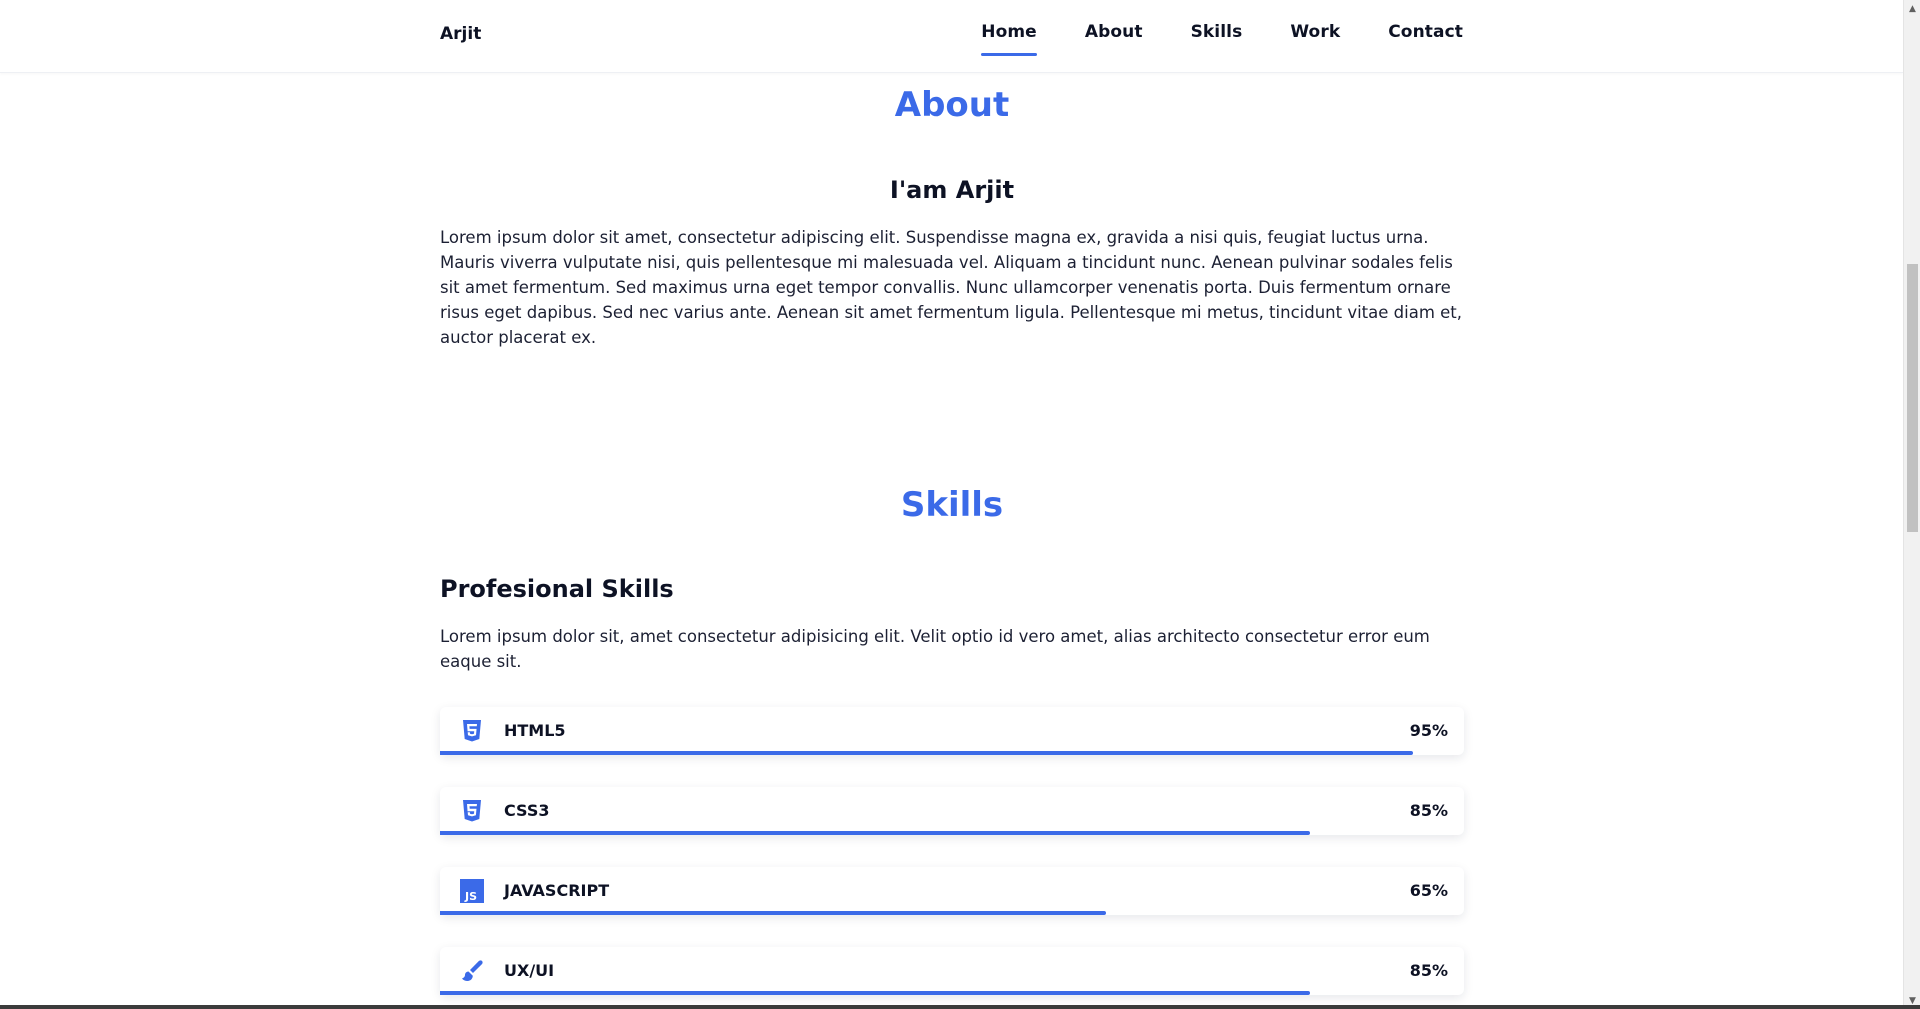 Image resolution: width=1920 pixels, height=1009 pixels. Describe the element at coordinates (951, 36) in the screenshot. I see `site-header: Arjit Home About Skills Work Contact` at that location.